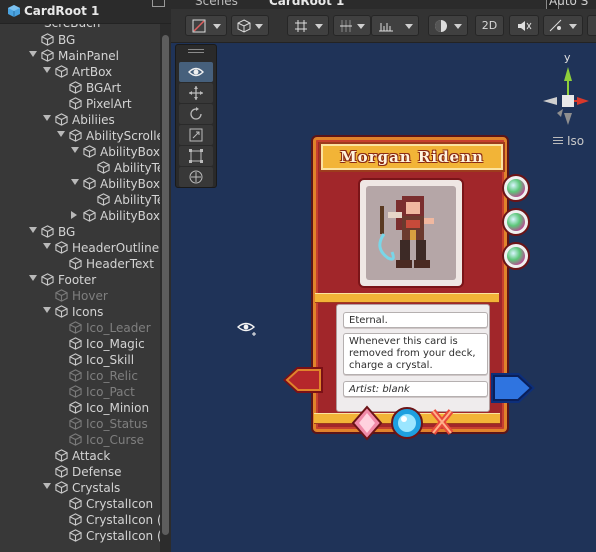  Describe the element at coordinates (74, 215) in the screenshot. I see `expand-arrow-icon` at that location.